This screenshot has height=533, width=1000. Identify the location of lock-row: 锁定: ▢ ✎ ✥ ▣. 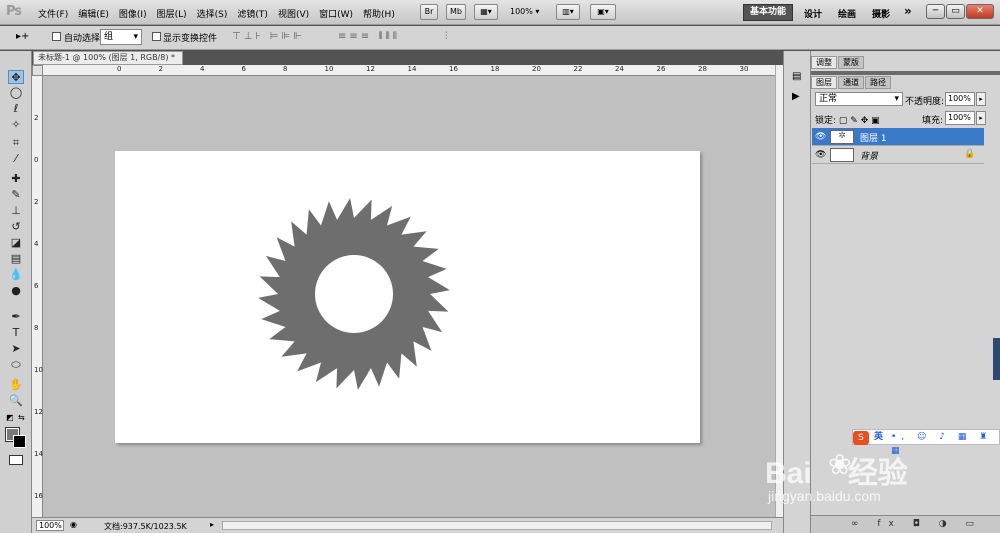
(847, 119).